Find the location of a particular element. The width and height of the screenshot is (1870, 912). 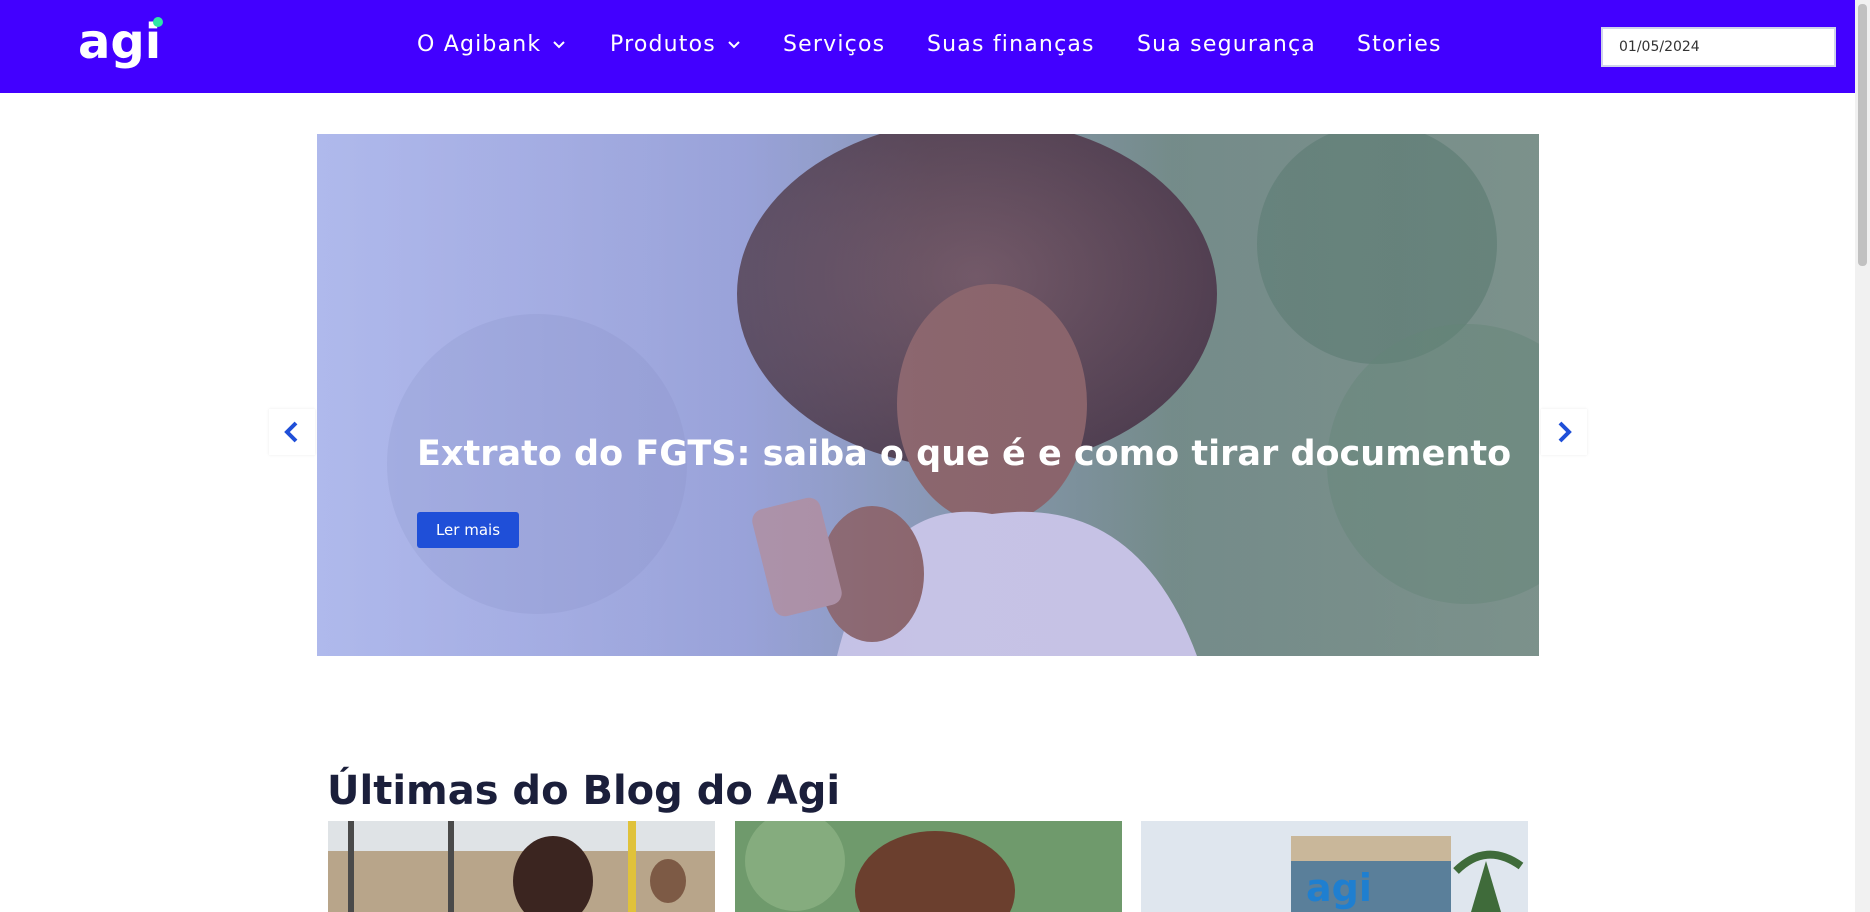

nav-item-label: Serviços is located at coordinates (834, 44).